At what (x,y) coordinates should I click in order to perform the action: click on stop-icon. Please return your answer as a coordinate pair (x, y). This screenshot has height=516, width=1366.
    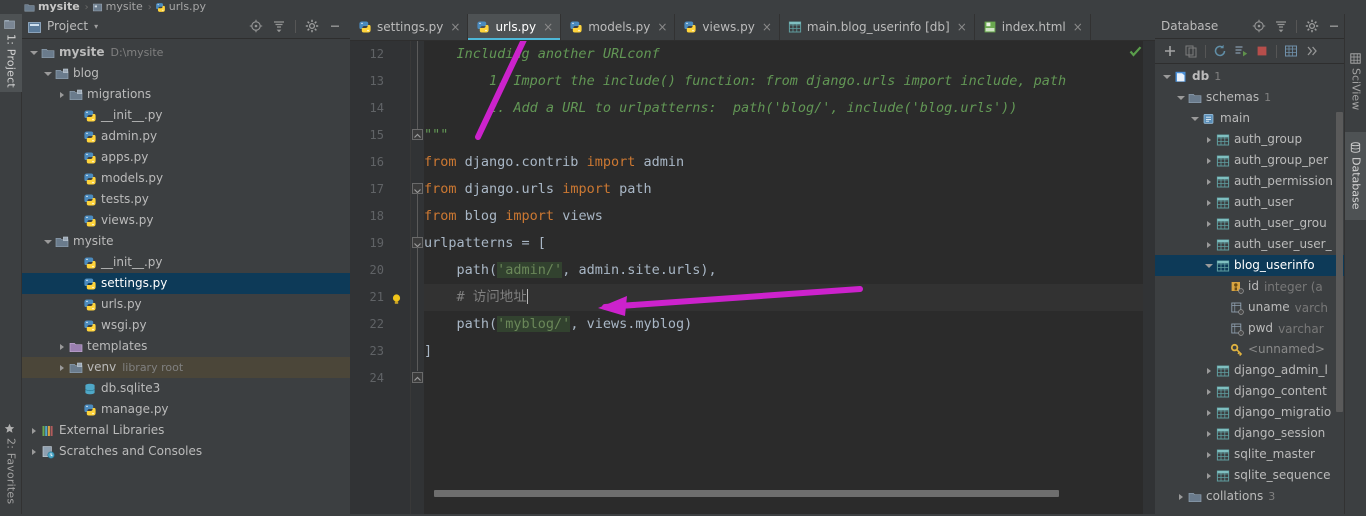
    Looking at the image, I should click on (1262, 51).